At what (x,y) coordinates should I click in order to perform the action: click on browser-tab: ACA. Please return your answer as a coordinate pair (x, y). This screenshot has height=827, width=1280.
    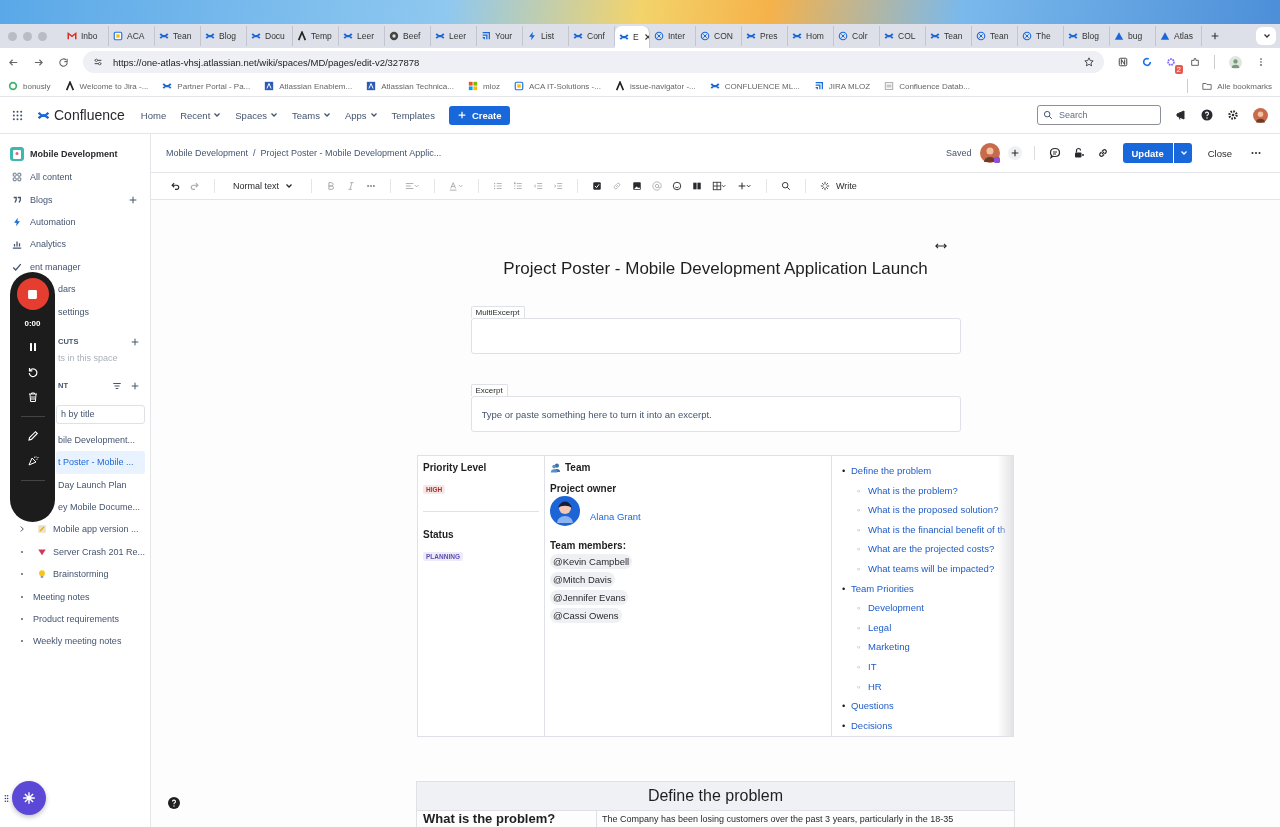
    Looking at the image, I should click on (132, 36).